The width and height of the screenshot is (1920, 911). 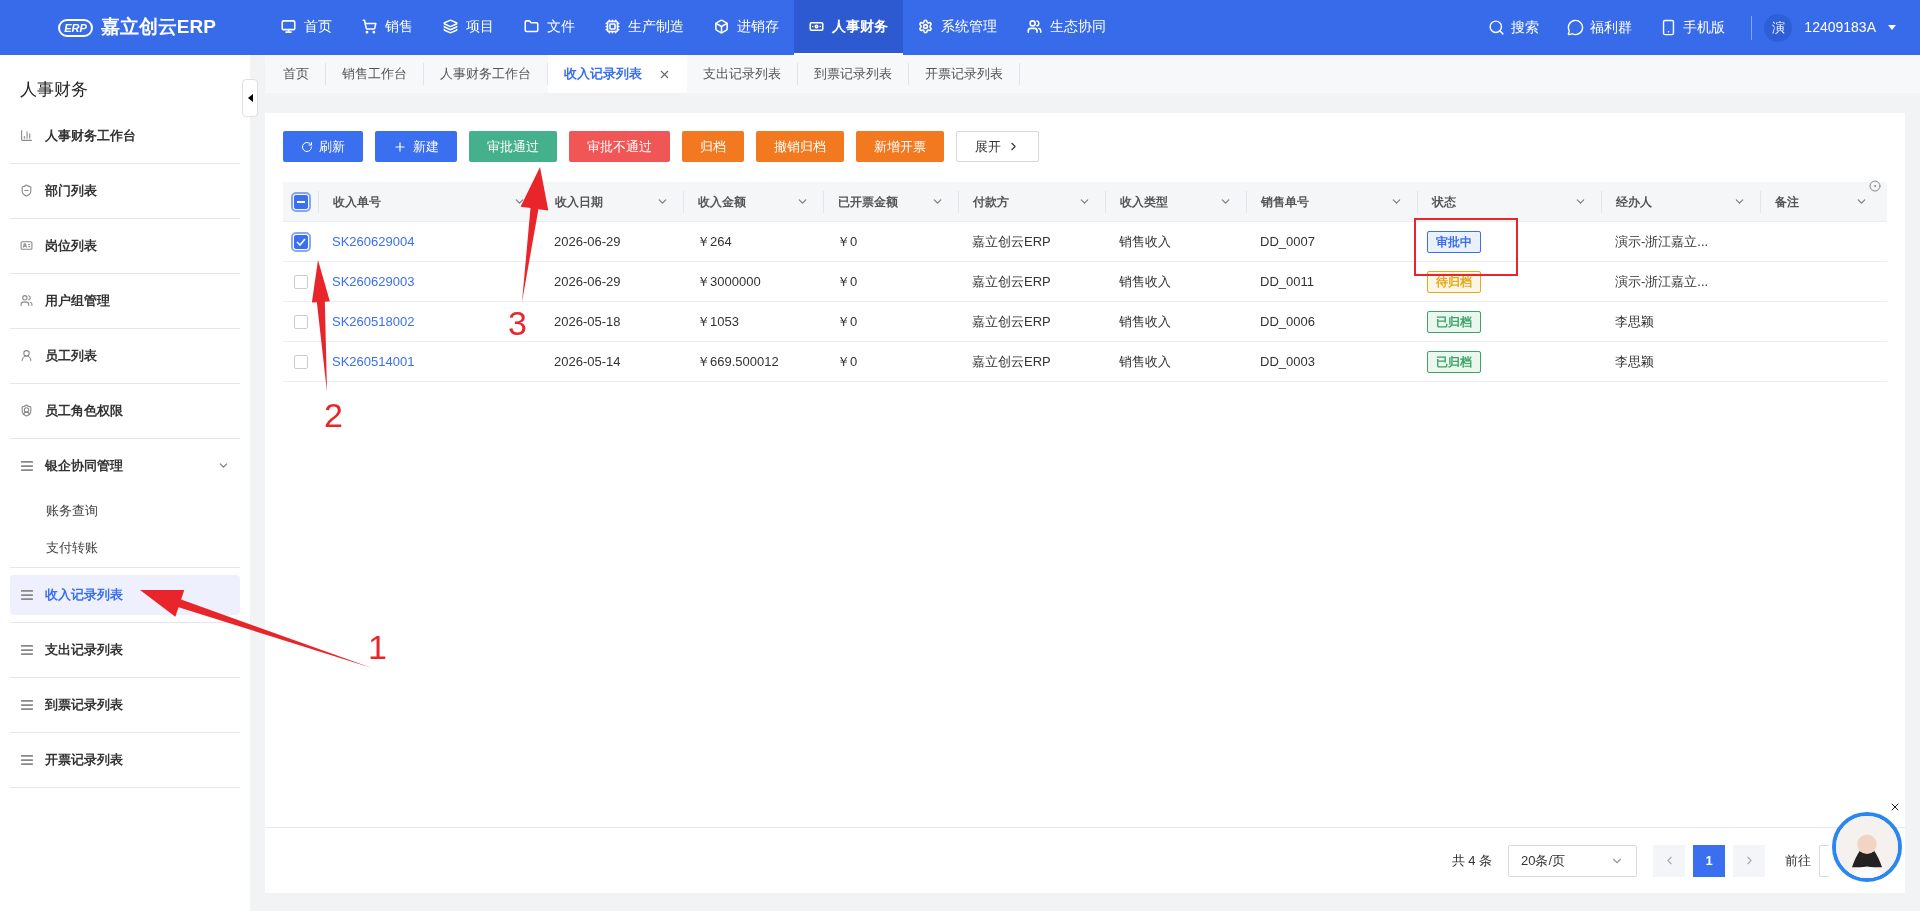 What do you see at coordinates (416, 146) in the screenshot?
I see `toolbar-button: 新建` at bounding box center [416, 146].